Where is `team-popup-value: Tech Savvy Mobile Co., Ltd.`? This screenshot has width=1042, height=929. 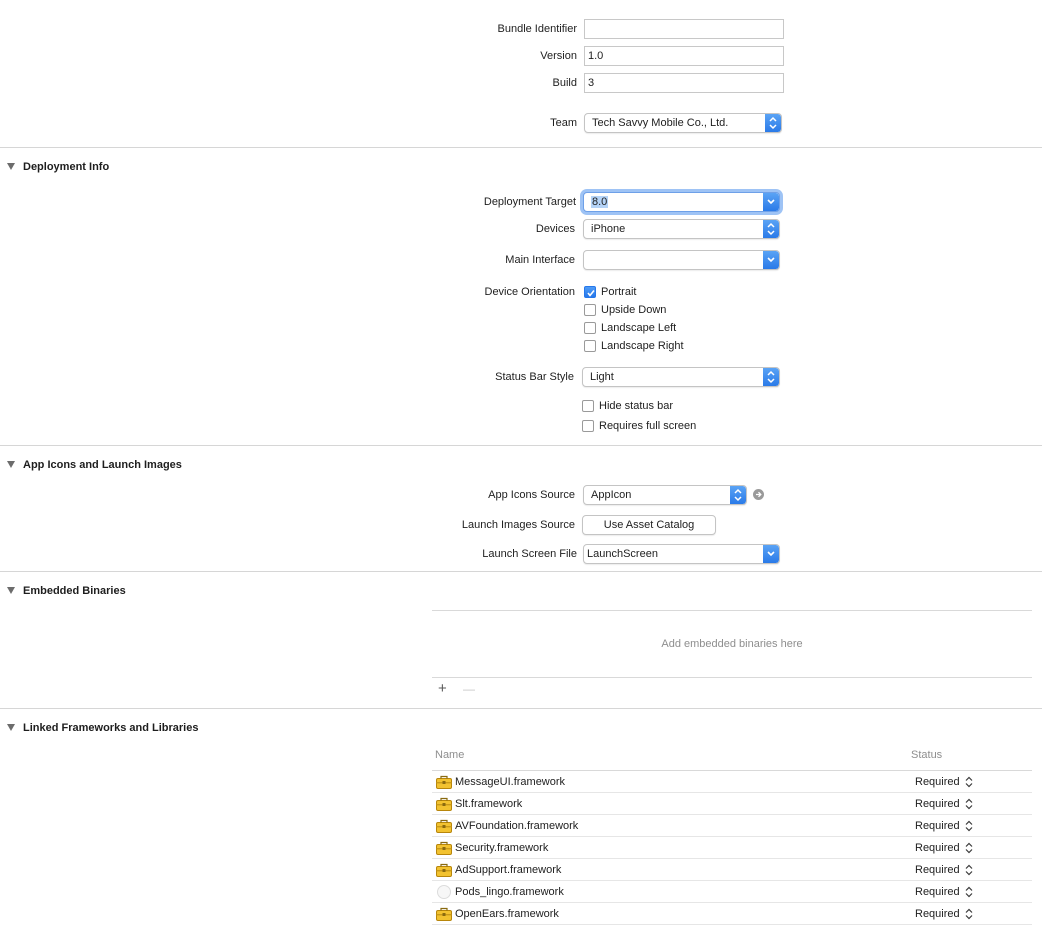 team-popup-value: Tech Savvy Mobile Co., Ltd. is located at coordinates (660, 123).